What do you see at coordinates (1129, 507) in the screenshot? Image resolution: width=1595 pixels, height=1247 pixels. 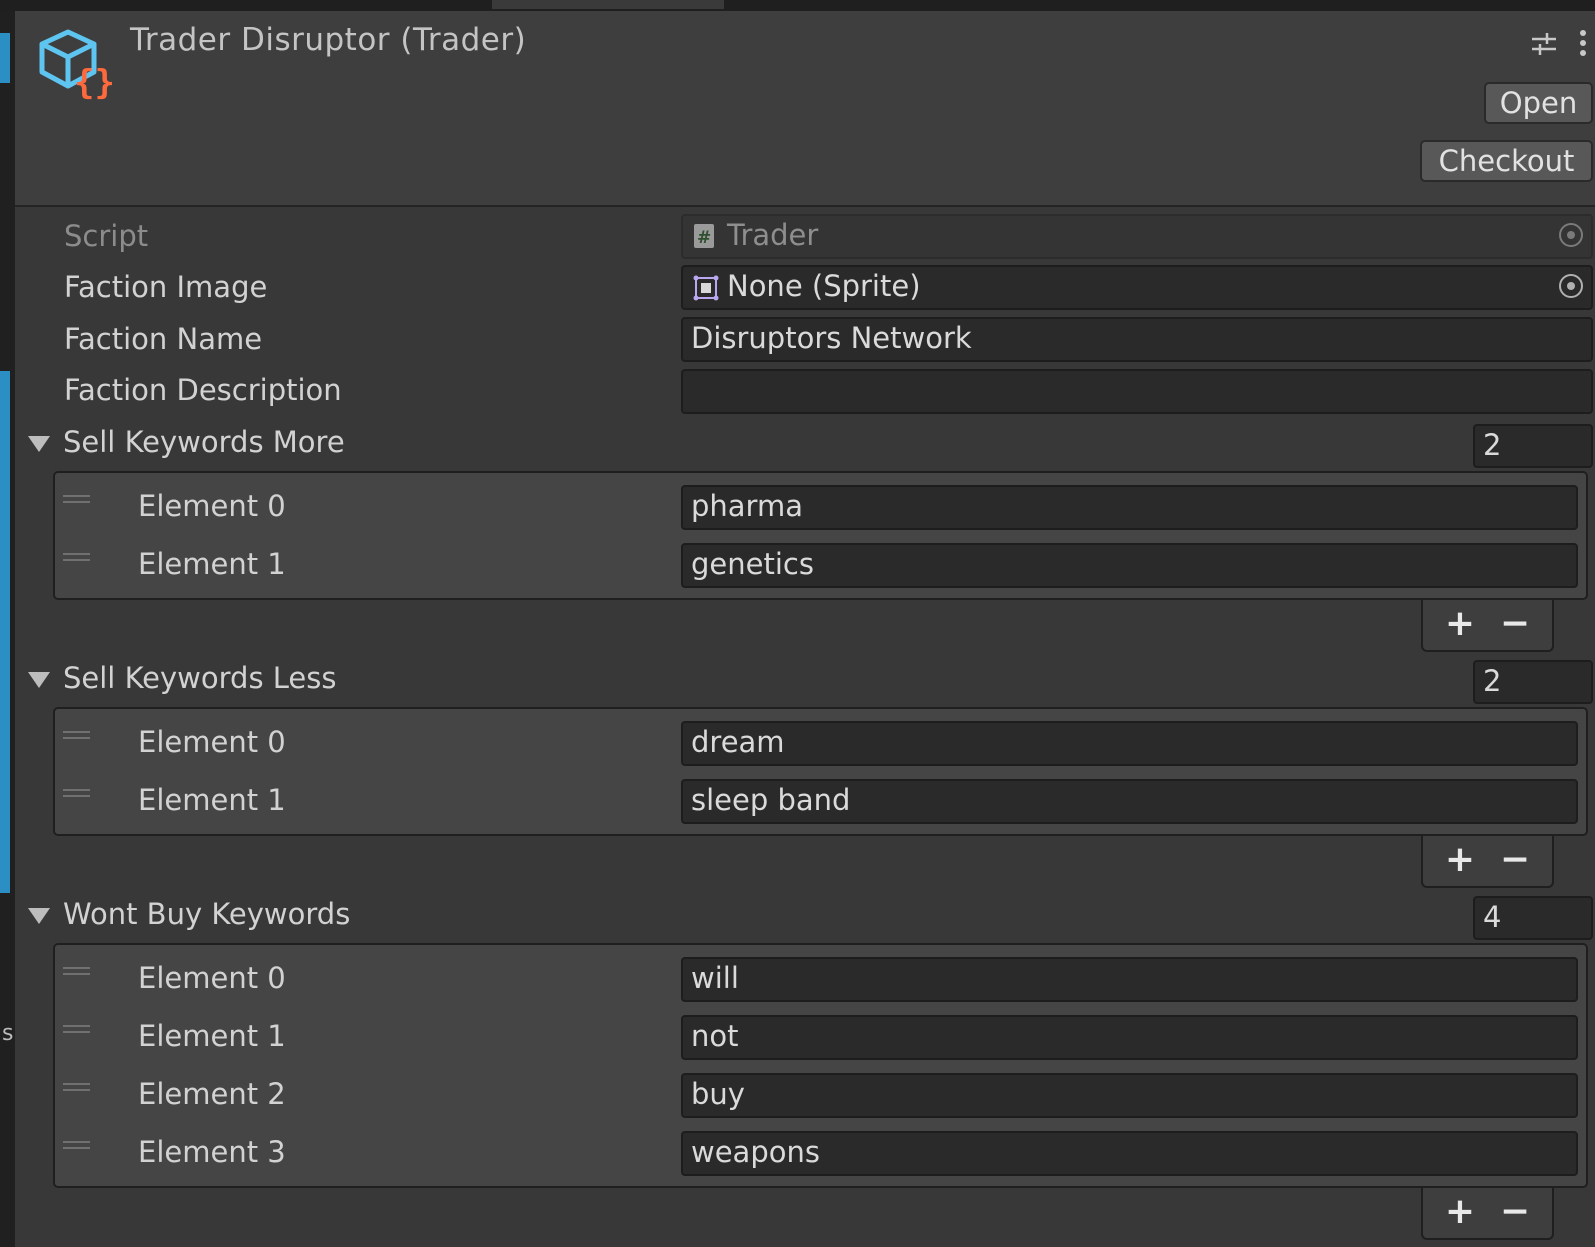 I see `element-input: pharma` at bounding box center [1129, 507].